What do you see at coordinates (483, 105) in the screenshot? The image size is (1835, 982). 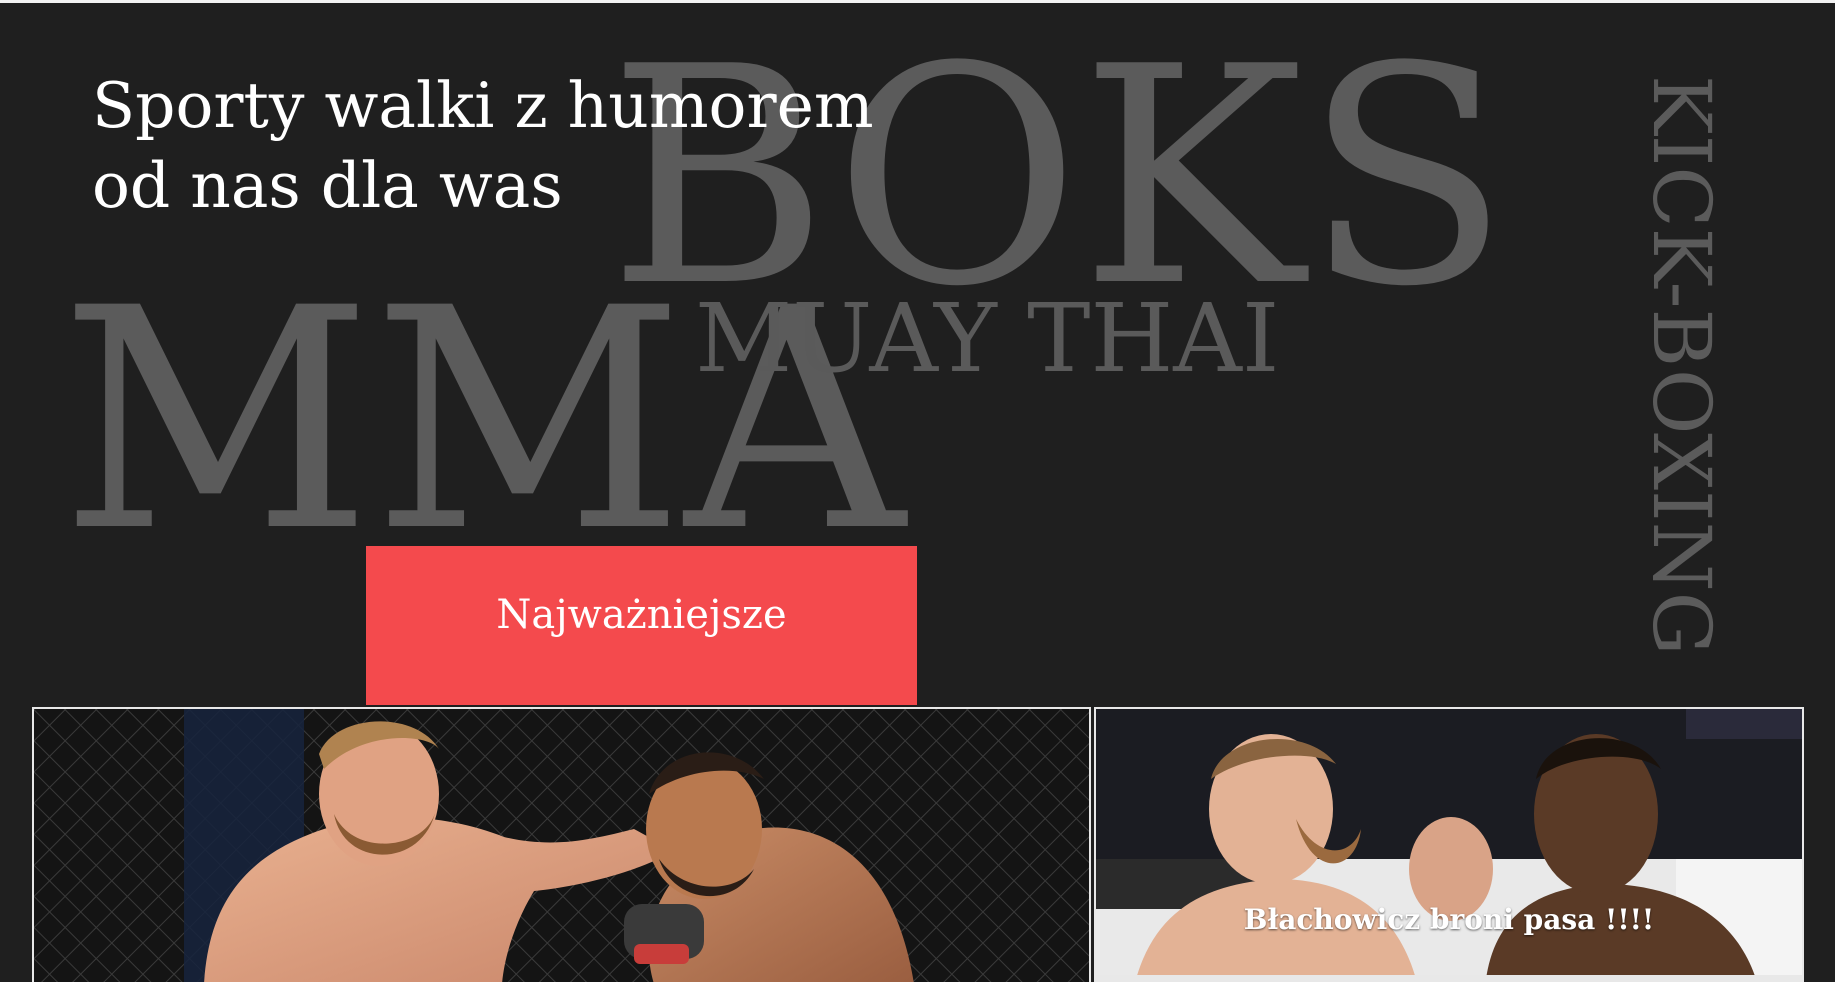 I see `hero-title-line-1: Sporty walki z humorem` at bounding box center [483, 105].